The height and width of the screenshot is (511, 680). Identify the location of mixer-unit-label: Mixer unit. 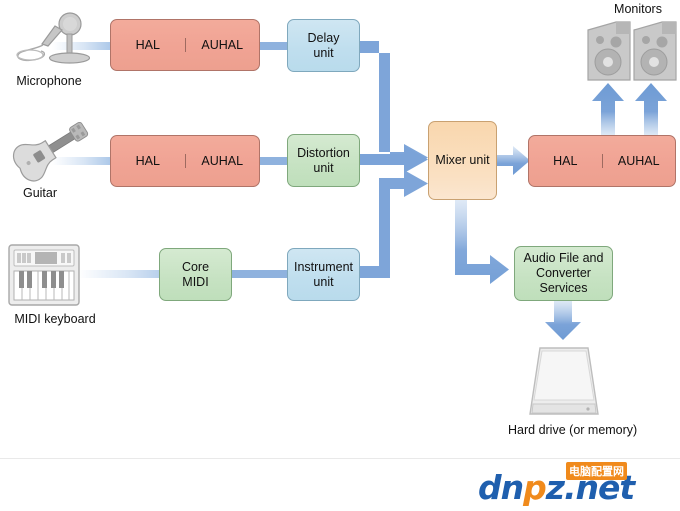
(462, 160).